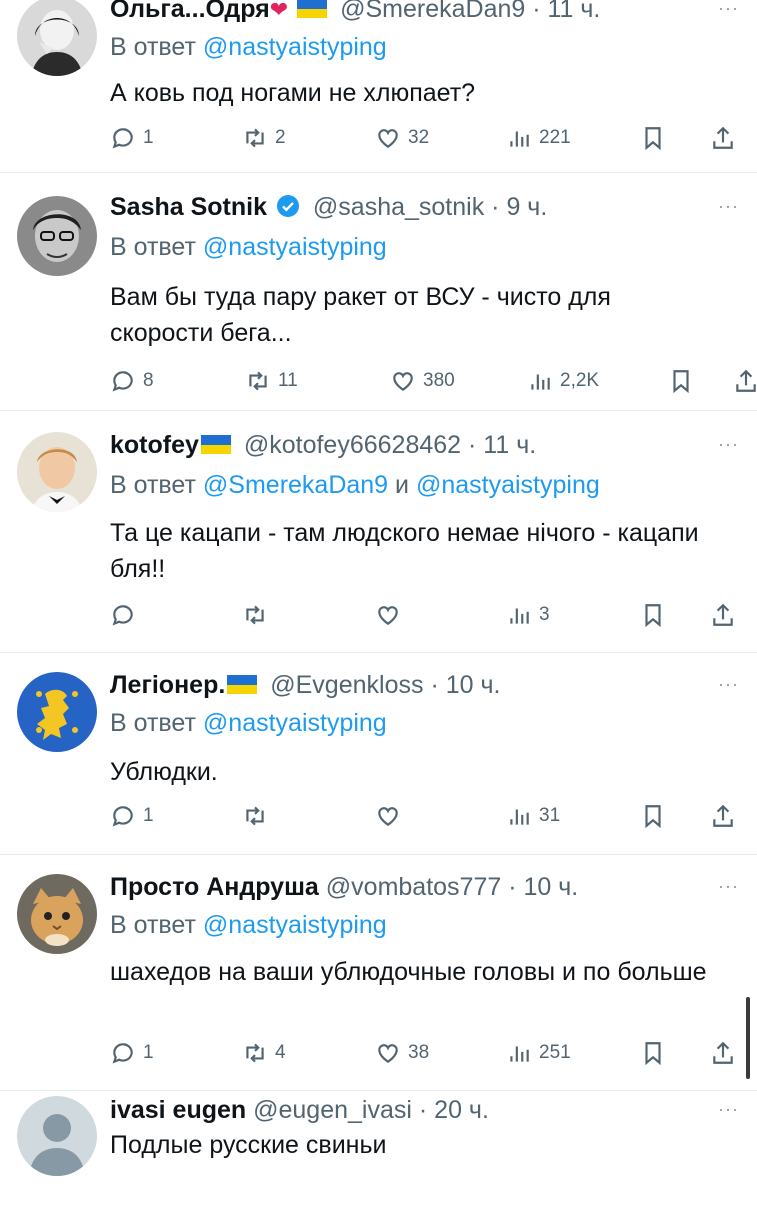  What do you see at coordinates (519, 207) in the screenshot?
I see `timestamp: · 9 ч.` at bounding box center [519, 207].